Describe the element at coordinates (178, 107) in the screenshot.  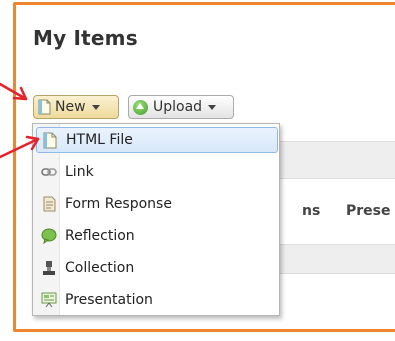
I see `upload-button-label: Upload` at that location.